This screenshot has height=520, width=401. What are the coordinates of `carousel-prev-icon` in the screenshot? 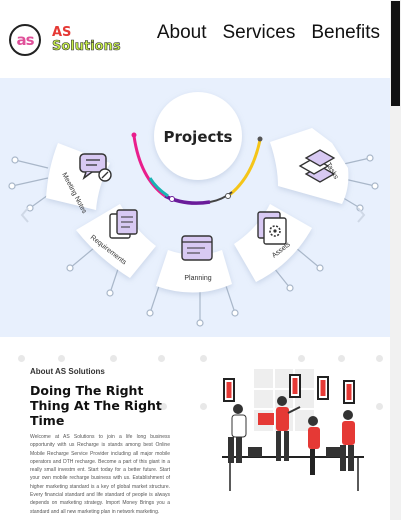 It's located at (24, 215).